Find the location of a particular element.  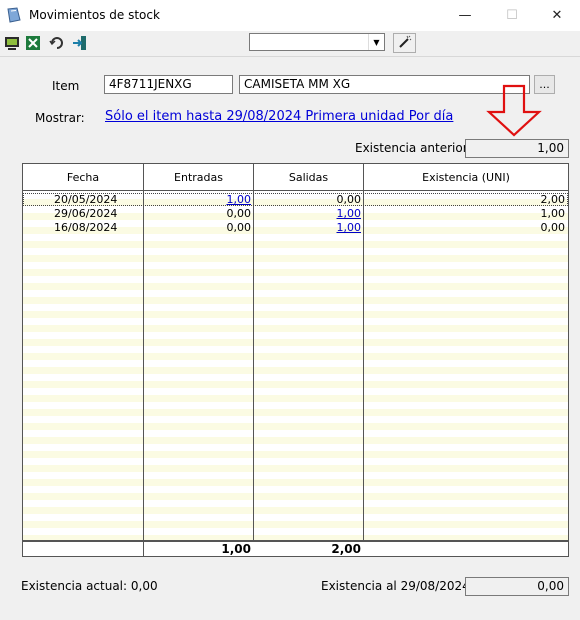

view-combo: ▼ is located at coordinates (317, 42).